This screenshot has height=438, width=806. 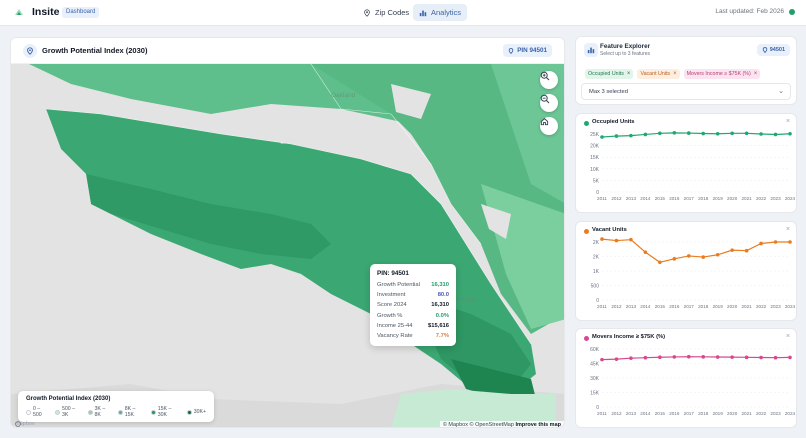 I want to click on x-tick-label: 2021, so click(x=746, y=198).